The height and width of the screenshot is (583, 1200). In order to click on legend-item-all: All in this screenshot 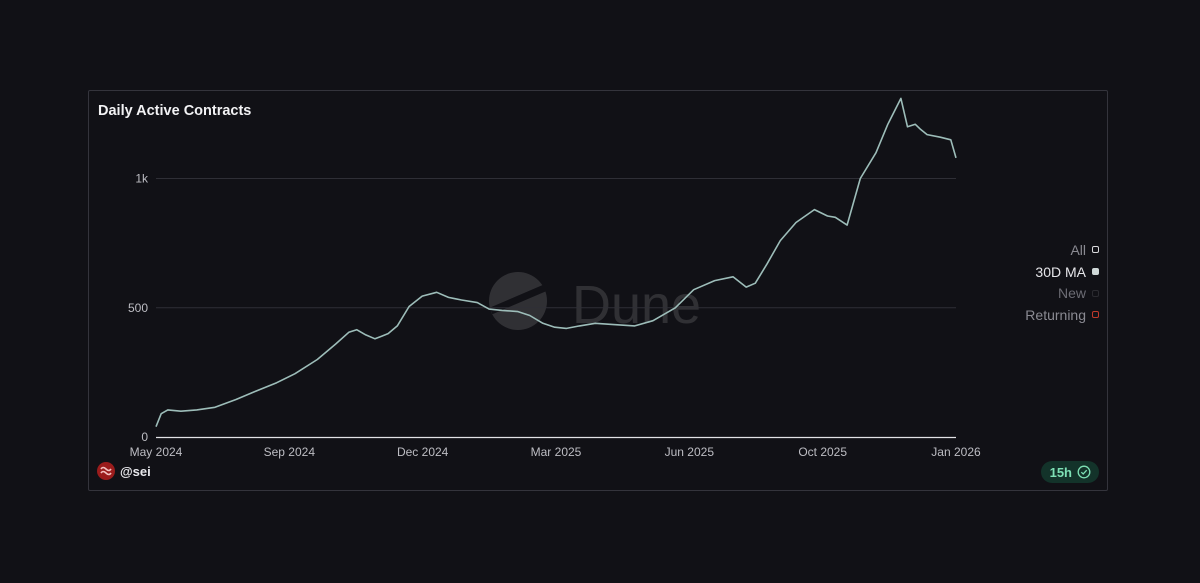, I will do `click(999, 250)`.